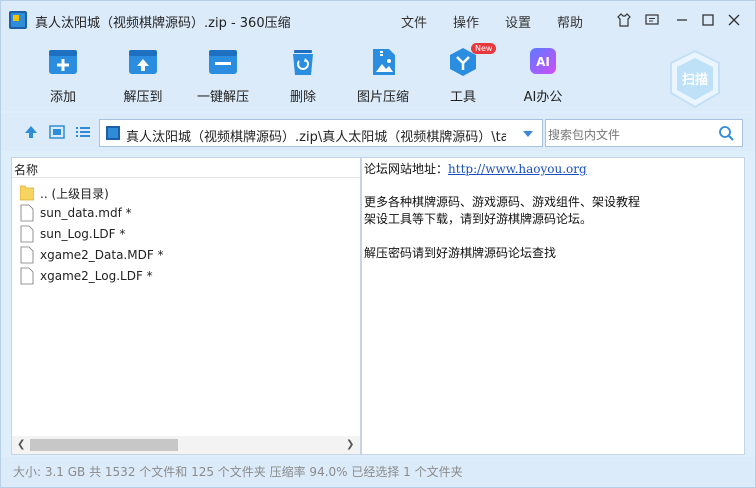  I want to click on ai-icon-text: AI, so click(543, 62).